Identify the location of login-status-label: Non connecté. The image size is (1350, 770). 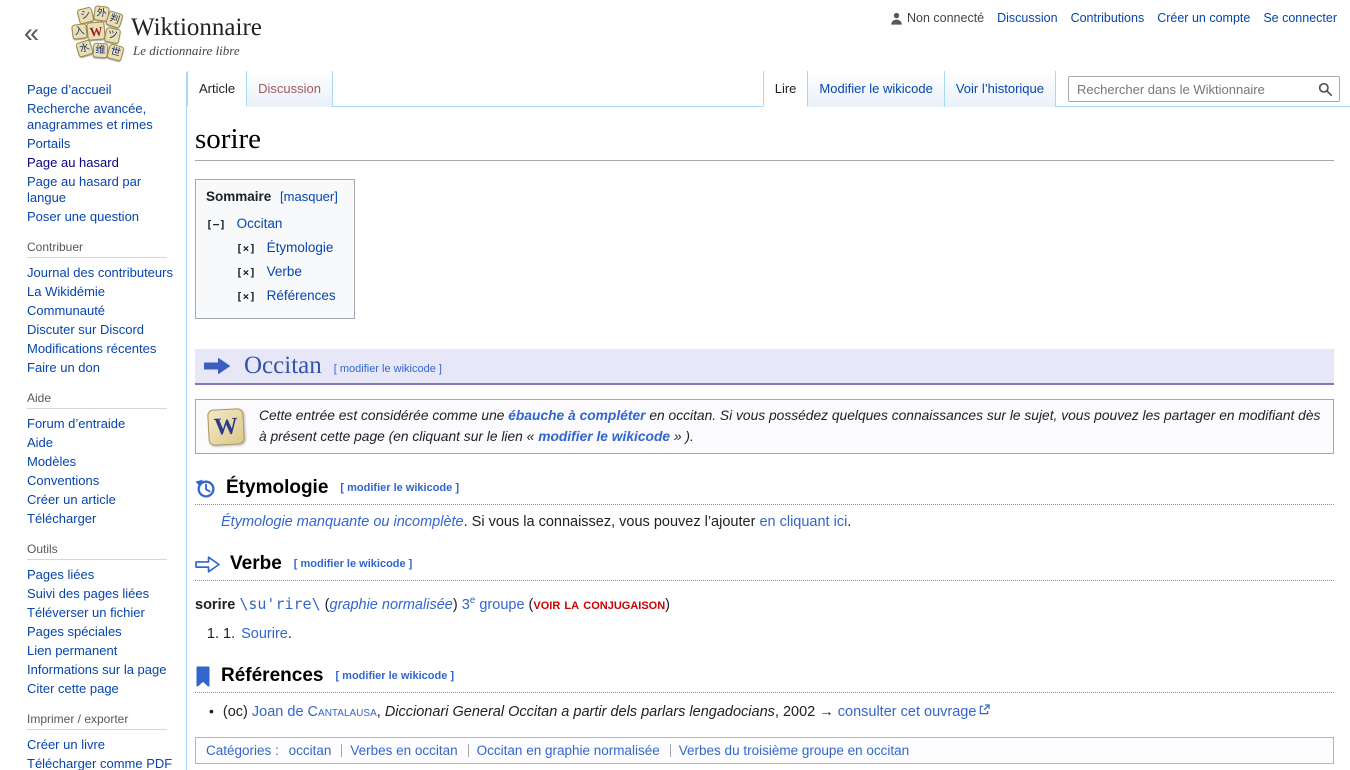
(945, 18).